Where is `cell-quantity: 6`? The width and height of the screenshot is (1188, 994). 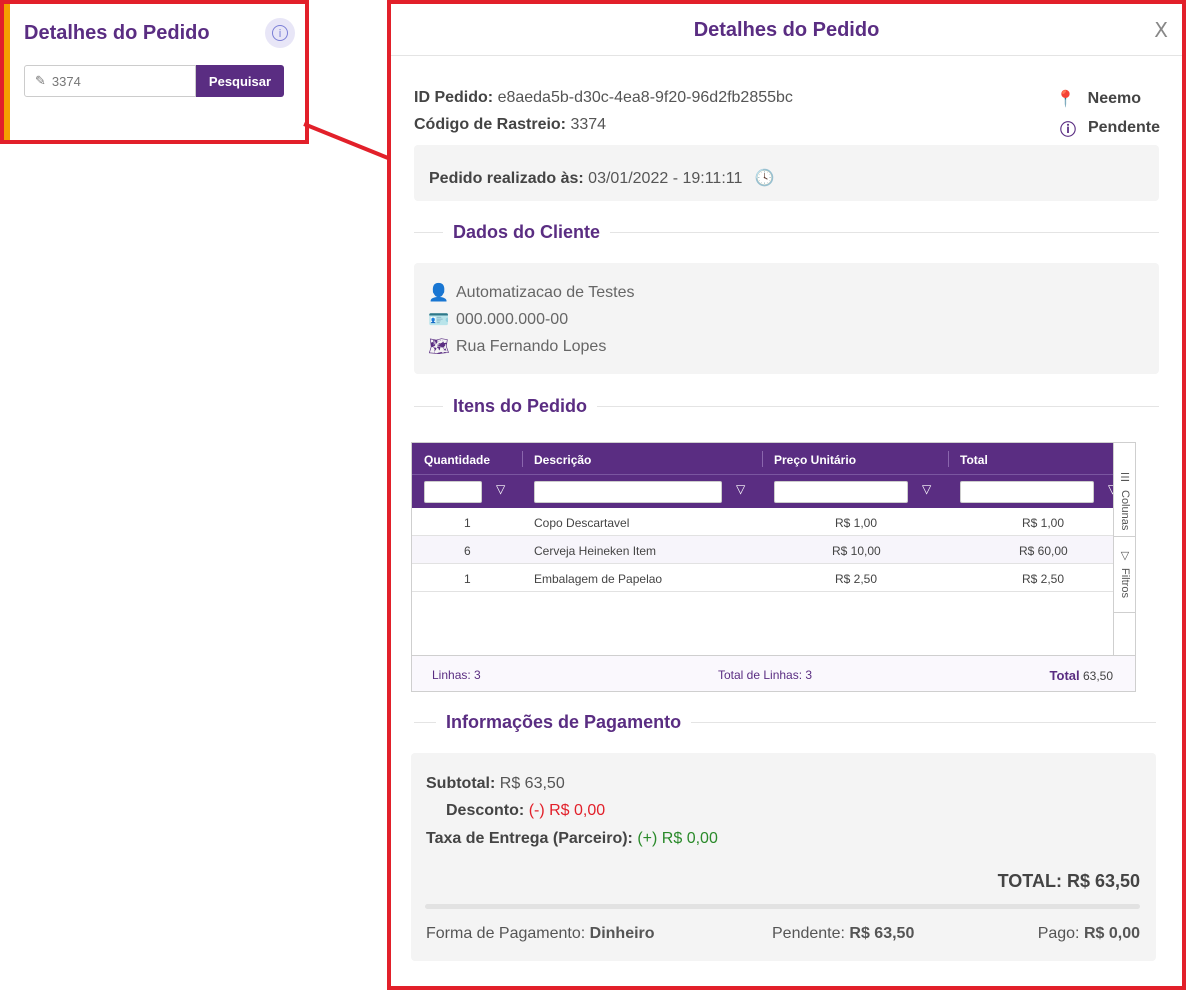
cell-quantity: 6 is located at coordinates (467, 551).